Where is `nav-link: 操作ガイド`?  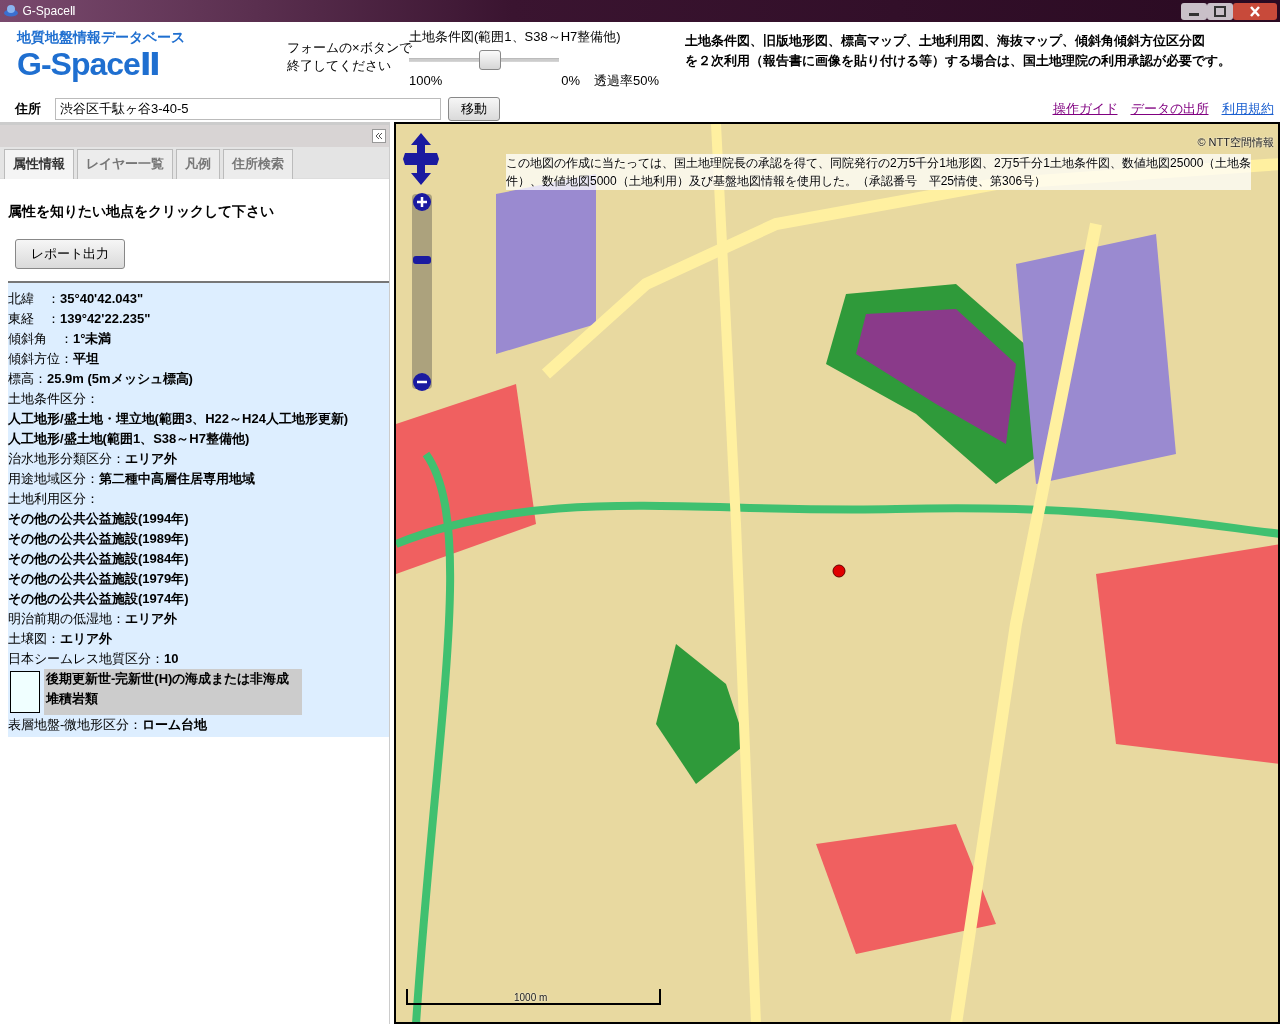
nav-link: 操作ガイド is located at coordinates (1085, 109).